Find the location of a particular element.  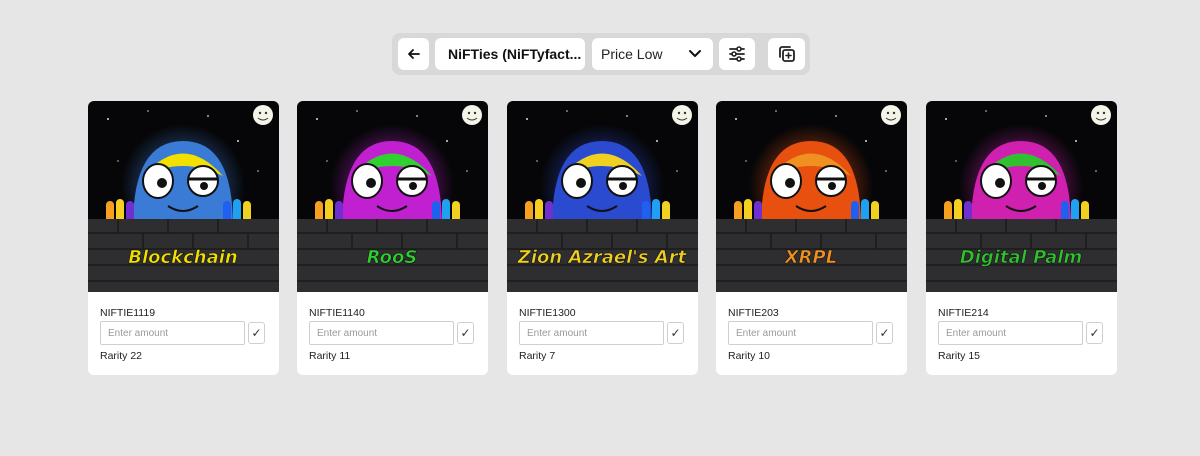

rarity-label: Rarity 15 is located at coordinates (959, 356).